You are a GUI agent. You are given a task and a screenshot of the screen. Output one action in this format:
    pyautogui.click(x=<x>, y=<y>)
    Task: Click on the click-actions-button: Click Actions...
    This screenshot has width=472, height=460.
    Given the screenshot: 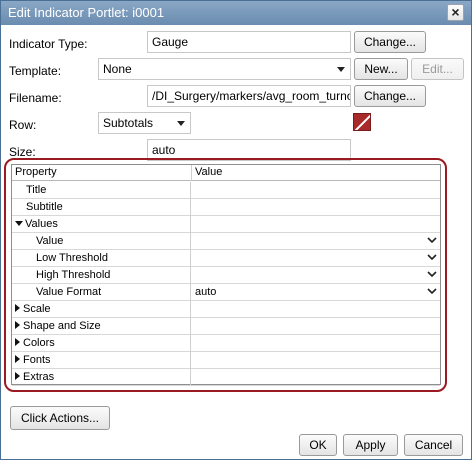 What is the action you would take?
    pyautogui.click(x=60, y=418)
    